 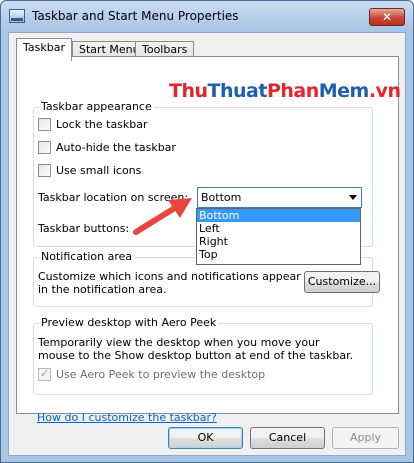 I want to click on autohide-taskbar-checkbox, so click(x=44, y=147).